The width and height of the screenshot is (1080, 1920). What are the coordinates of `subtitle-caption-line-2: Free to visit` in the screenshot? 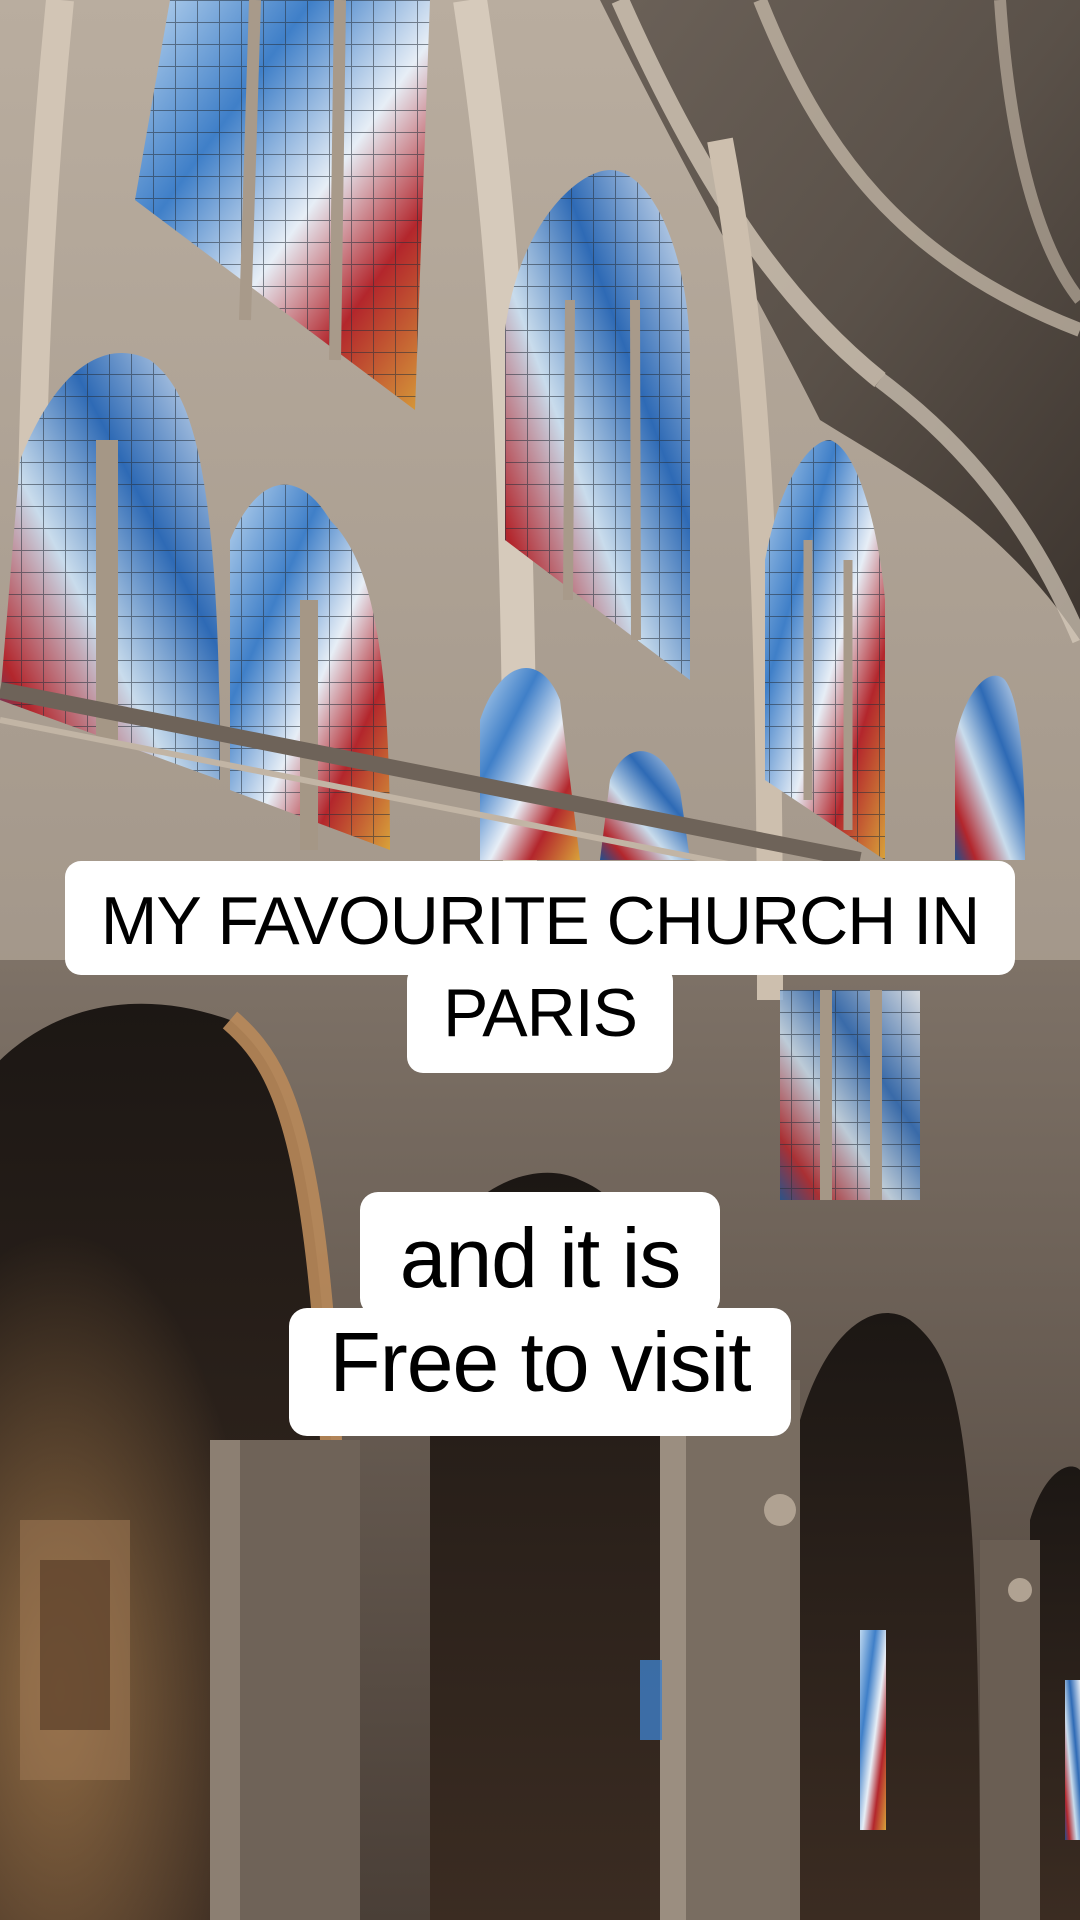 It's located at (540, 1372).